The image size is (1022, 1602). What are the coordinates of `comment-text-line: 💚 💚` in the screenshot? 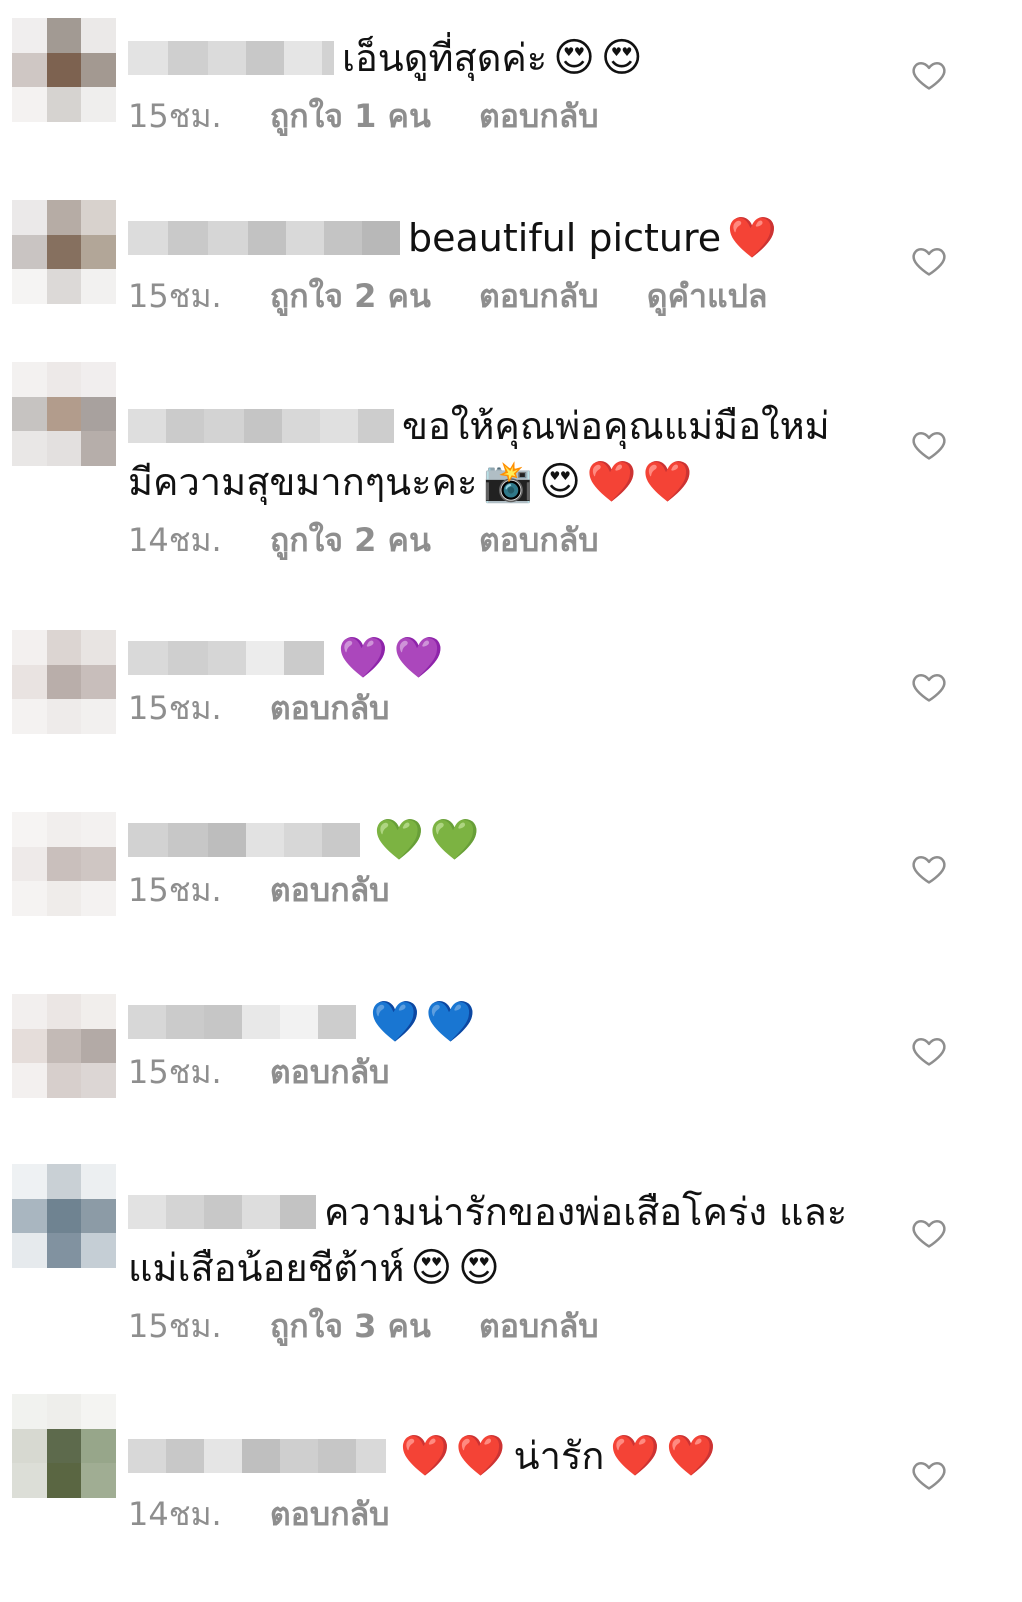 It's located at (498, 840).